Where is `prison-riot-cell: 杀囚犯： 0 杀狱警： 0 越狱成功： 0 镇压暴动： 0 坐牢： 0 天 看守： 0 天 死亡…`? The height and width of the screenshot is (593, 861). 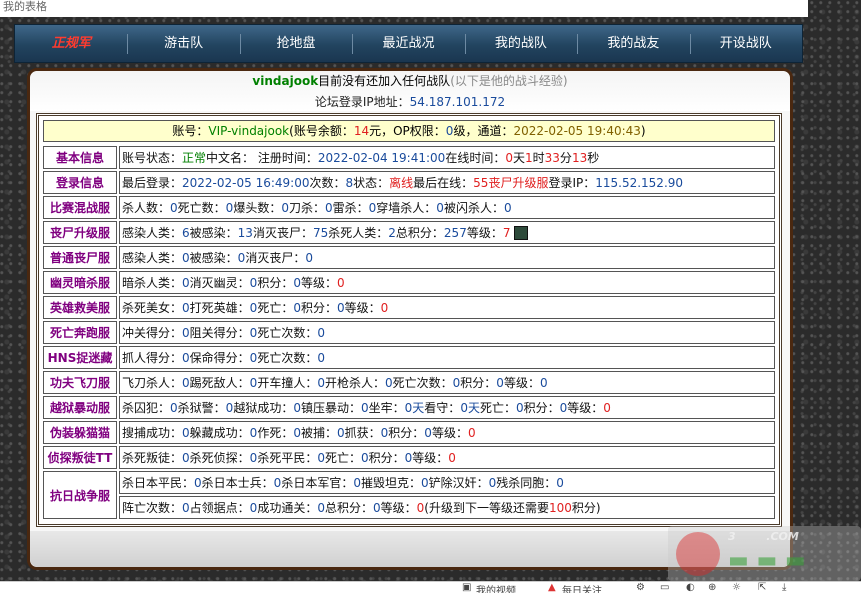
prison-riot-cell: 杀囚犯： 0 杀狱警： 0 越狱成功： 0 镇压暴动： 0 坐牢： 0 天 看守： 0 天 死亡… is located at coordinates (447, 407).